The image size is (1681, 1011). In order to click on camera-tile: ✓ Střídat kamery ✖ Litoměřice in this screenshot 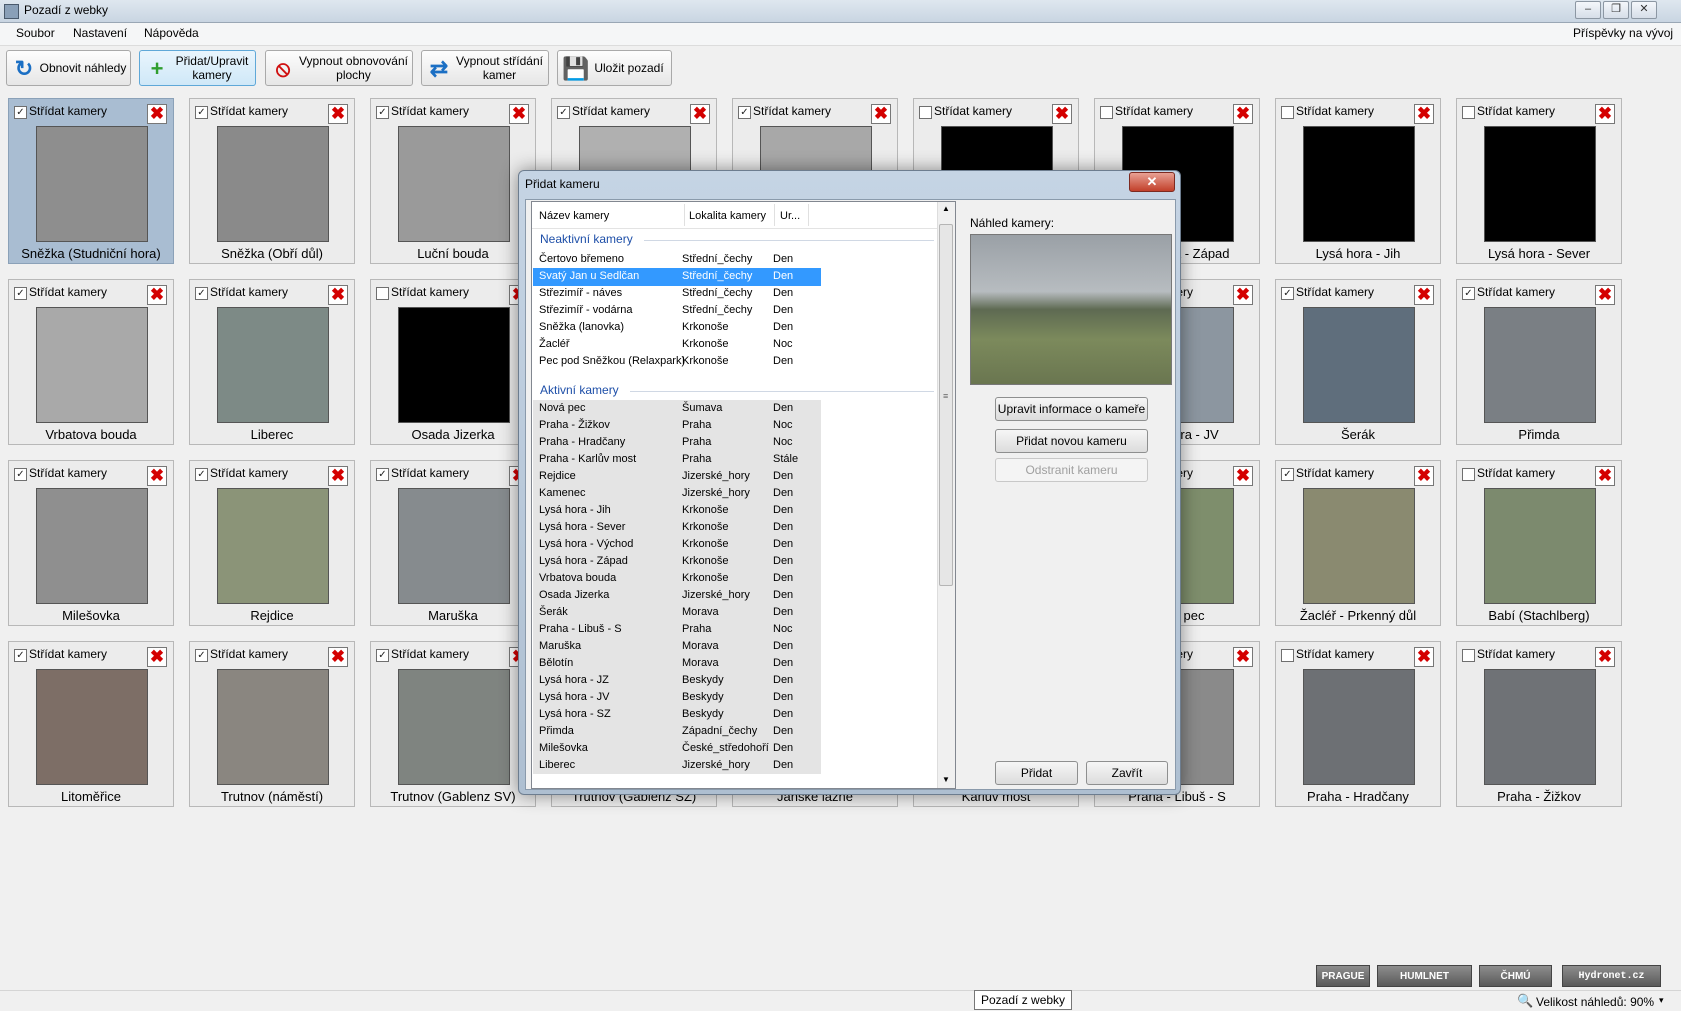, I will do `click(91, 724)`.